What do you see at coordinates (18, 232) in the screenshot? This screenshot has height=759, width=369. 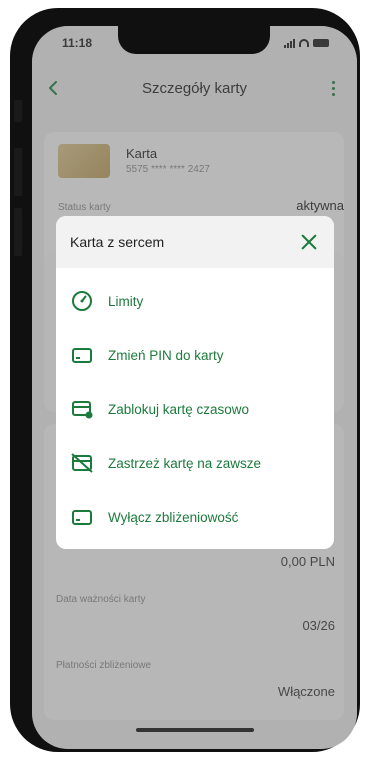 I see `volume-down-button` at bounding box center [18, 232].